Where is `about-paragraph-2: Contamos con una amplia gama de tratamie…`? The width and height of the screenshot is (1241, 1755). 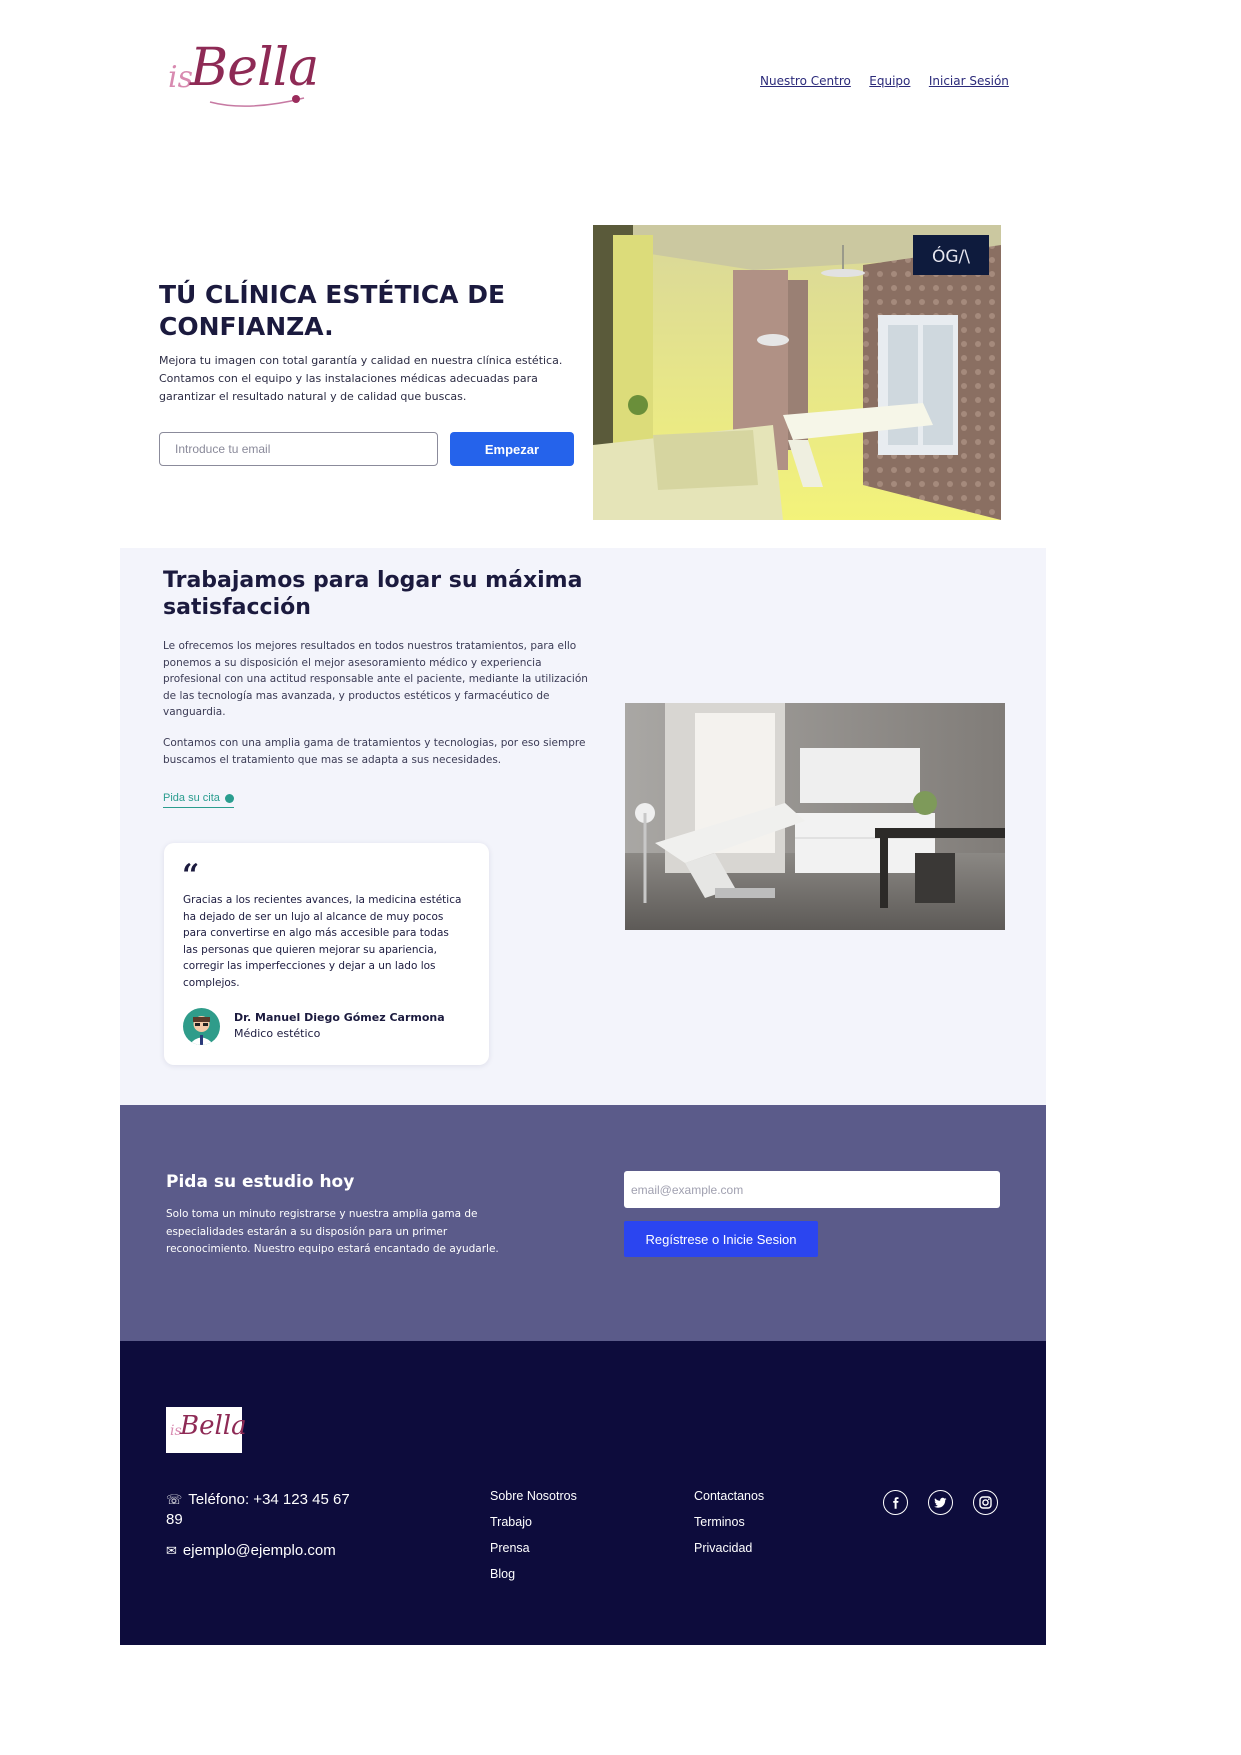 about-paragraph-2: Contamos con una amplia gama de tratamie… is located at coordinates (374, 751).